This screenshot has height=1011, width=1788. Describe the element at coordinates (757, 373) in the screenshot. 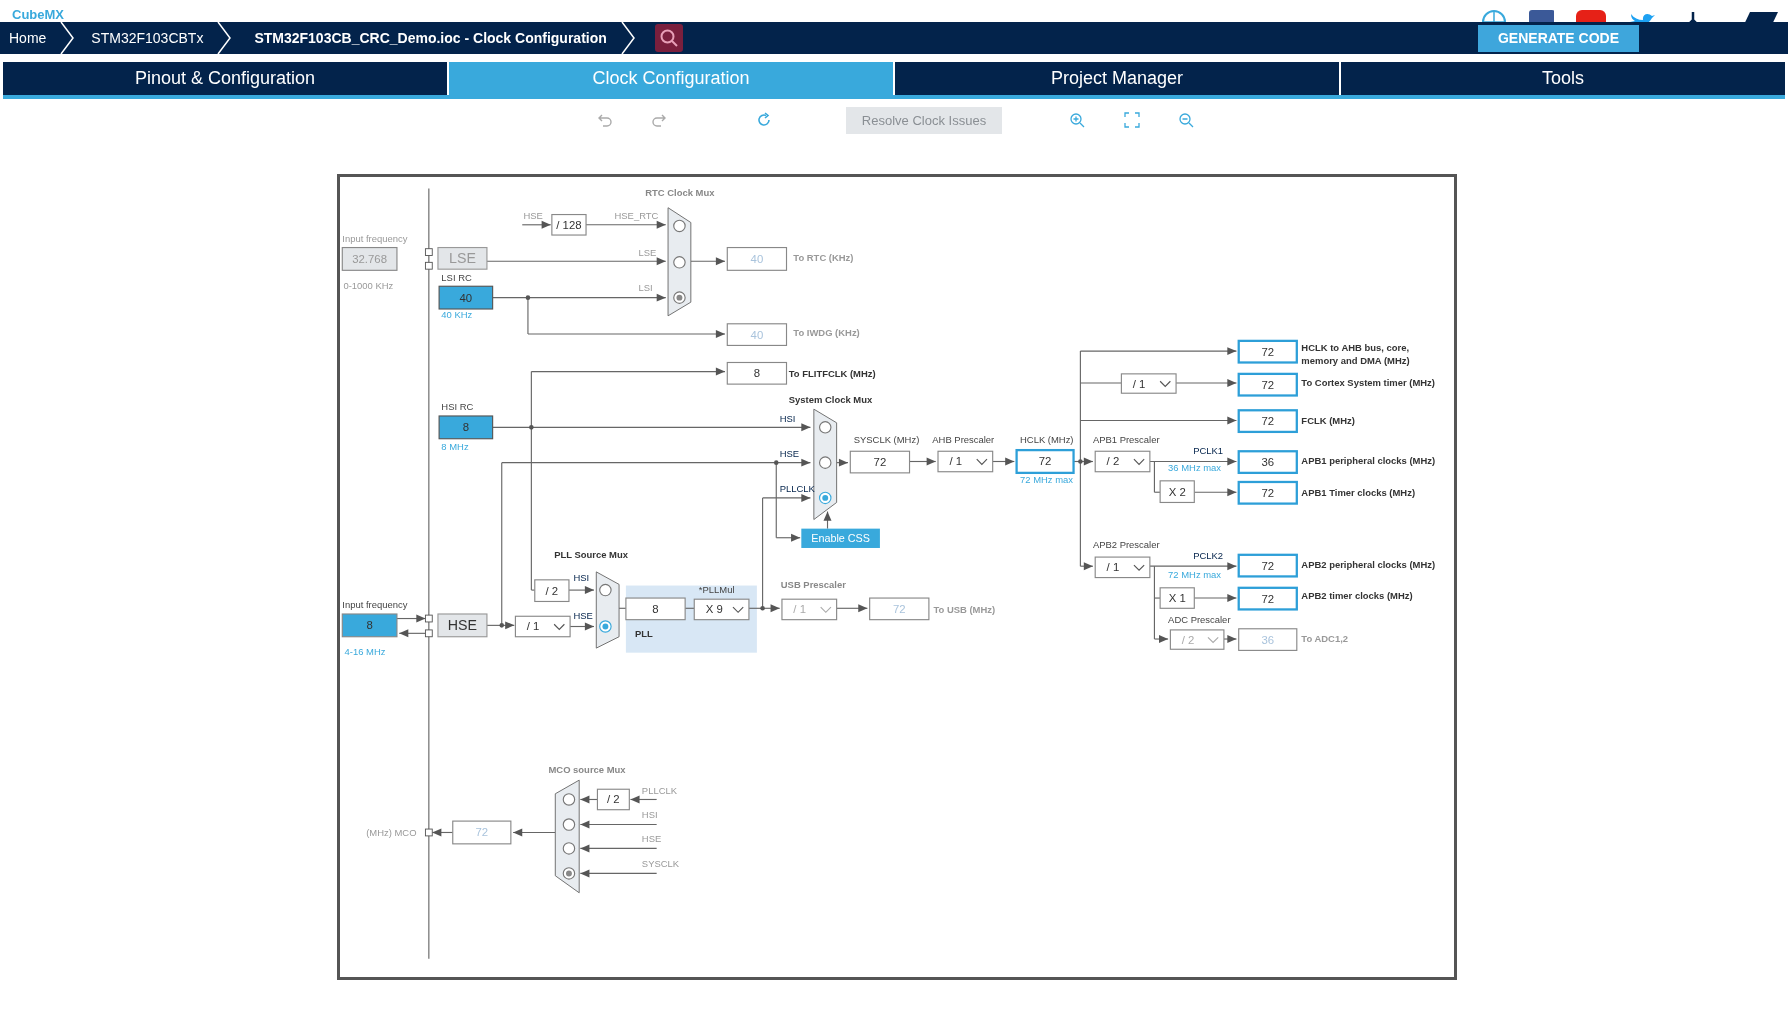

I see `value-box: 8` at that location.